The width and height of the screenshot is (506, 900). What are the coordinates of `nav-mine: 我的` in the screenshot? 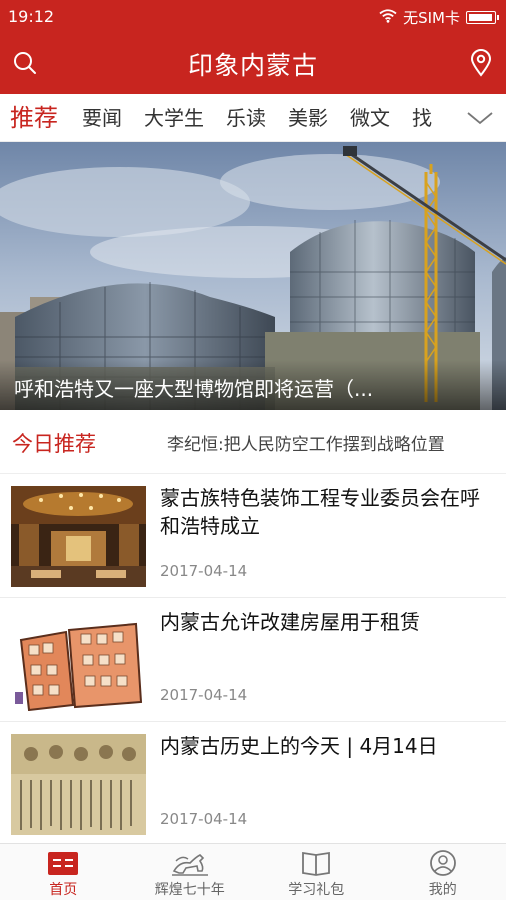 It's located at (443, 872).